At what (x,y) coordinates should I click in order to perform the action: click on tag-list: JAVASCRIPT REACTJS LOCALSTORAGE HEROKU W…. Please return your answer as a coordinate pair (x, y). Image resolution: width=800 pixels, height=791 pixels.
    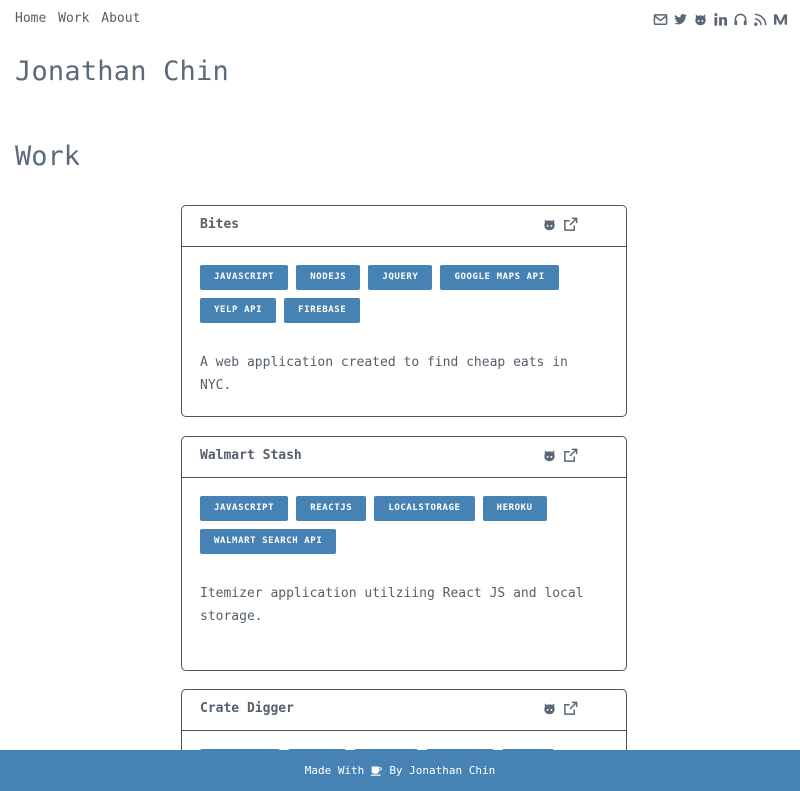
    Looking at the image, I should click on (405, 525).